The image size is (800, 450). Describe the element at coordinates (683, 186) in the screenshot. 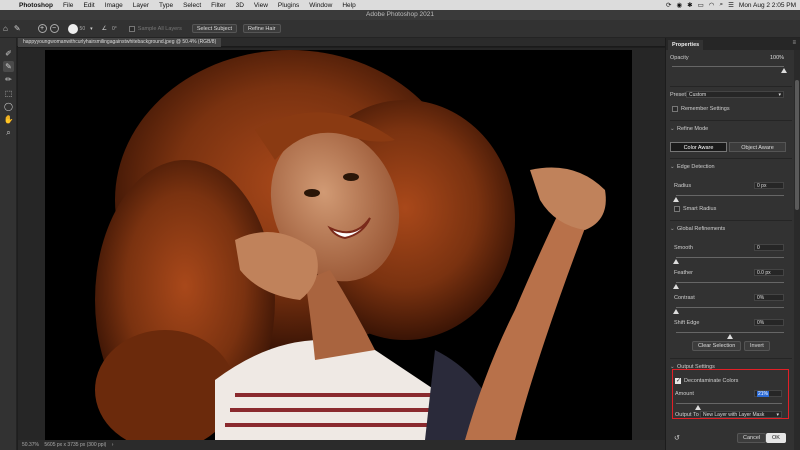

I see `radius-label: Radius` at that location.